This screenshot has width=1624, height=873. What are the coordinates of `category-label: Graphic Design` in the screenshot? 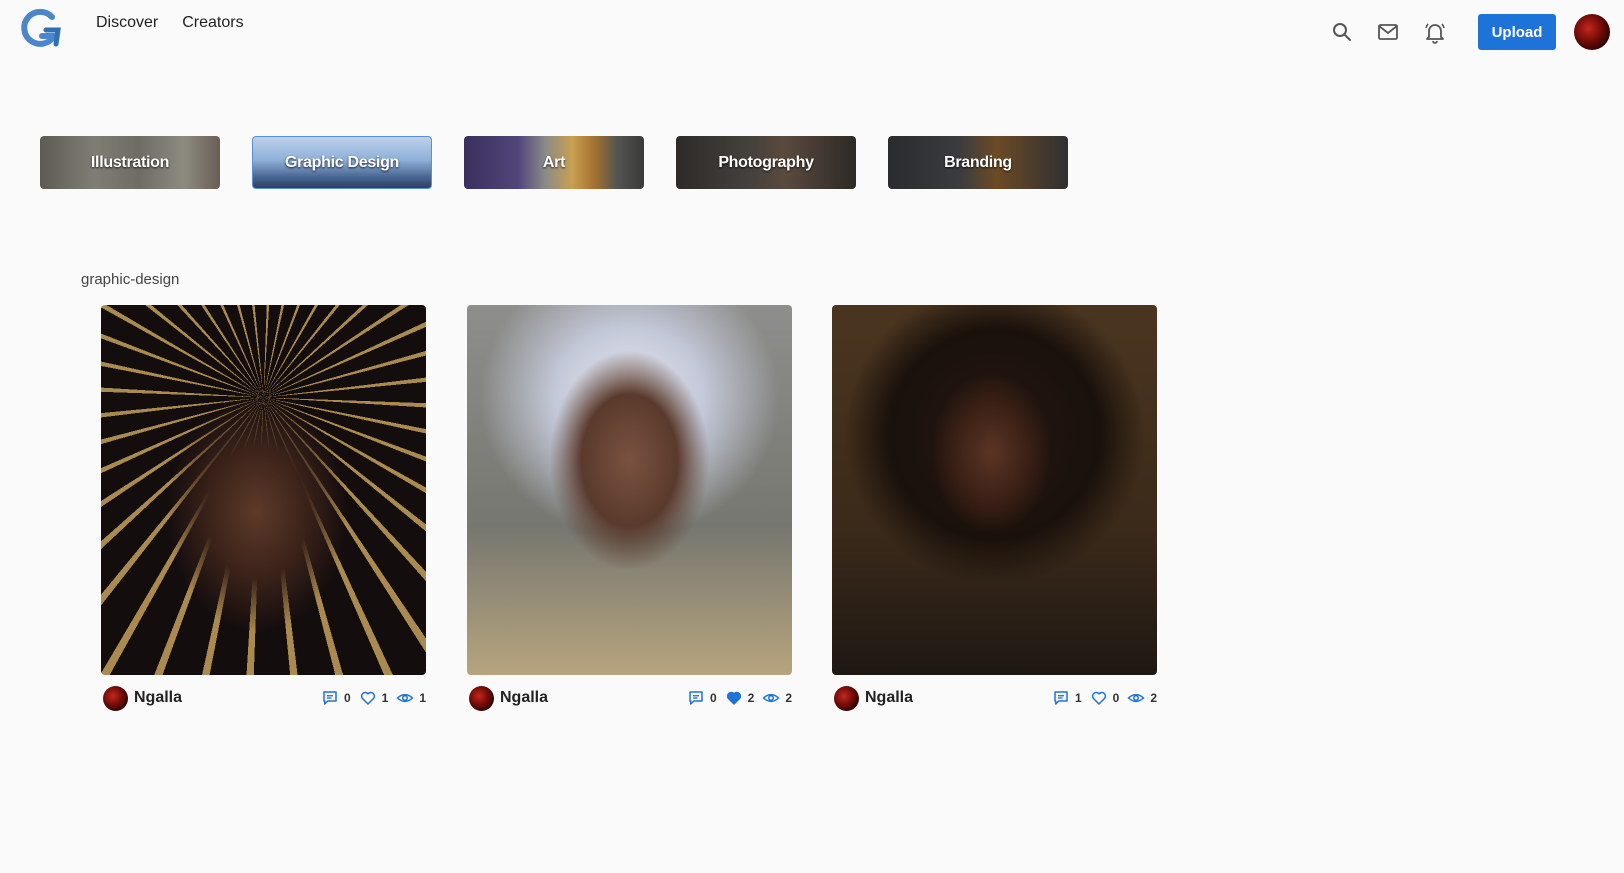 It's located at (342, 162).